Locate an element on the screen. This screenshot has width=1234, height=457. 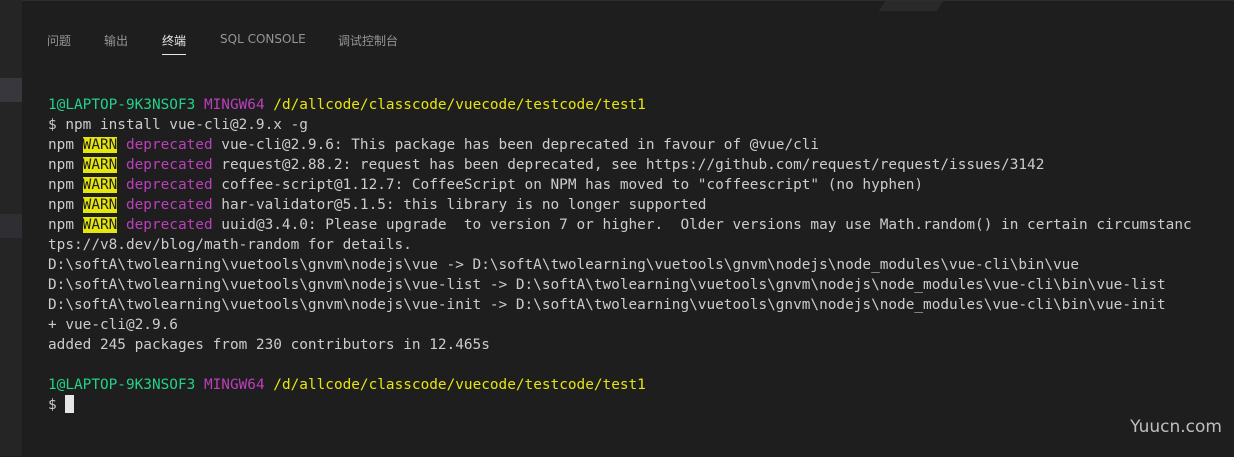
input-line: $ is located at coordinates (641, 405).